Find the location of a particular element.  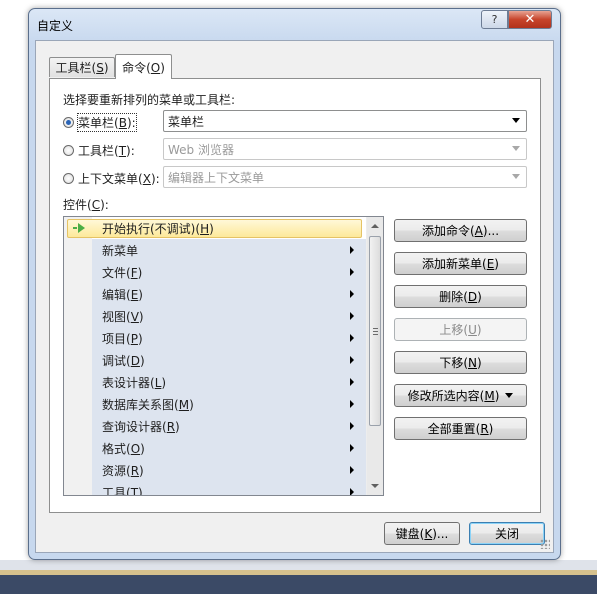

close-button: 关闭 is located at coordinates (507, 533).